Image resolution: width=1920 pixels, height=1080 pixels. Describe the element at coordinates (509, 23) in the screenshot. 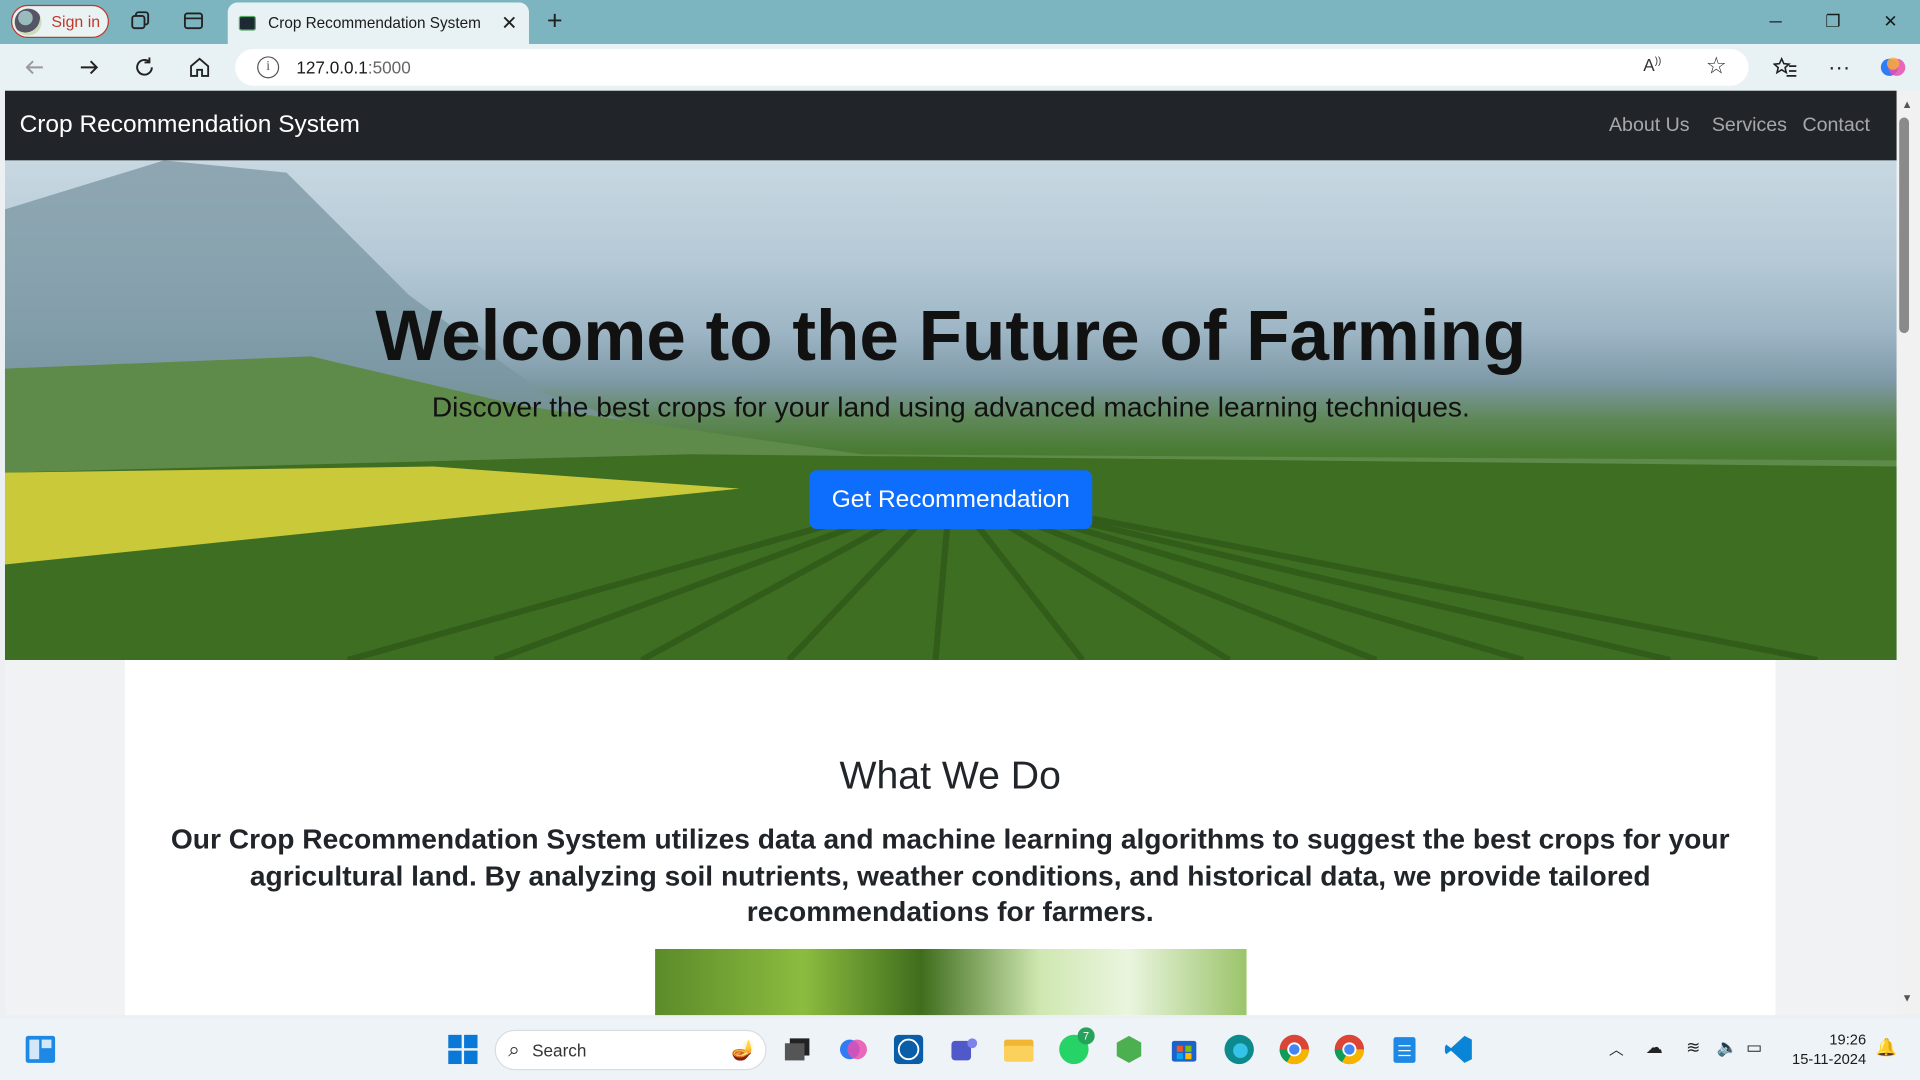

I see `close-tab-icon: ✕` at that location.